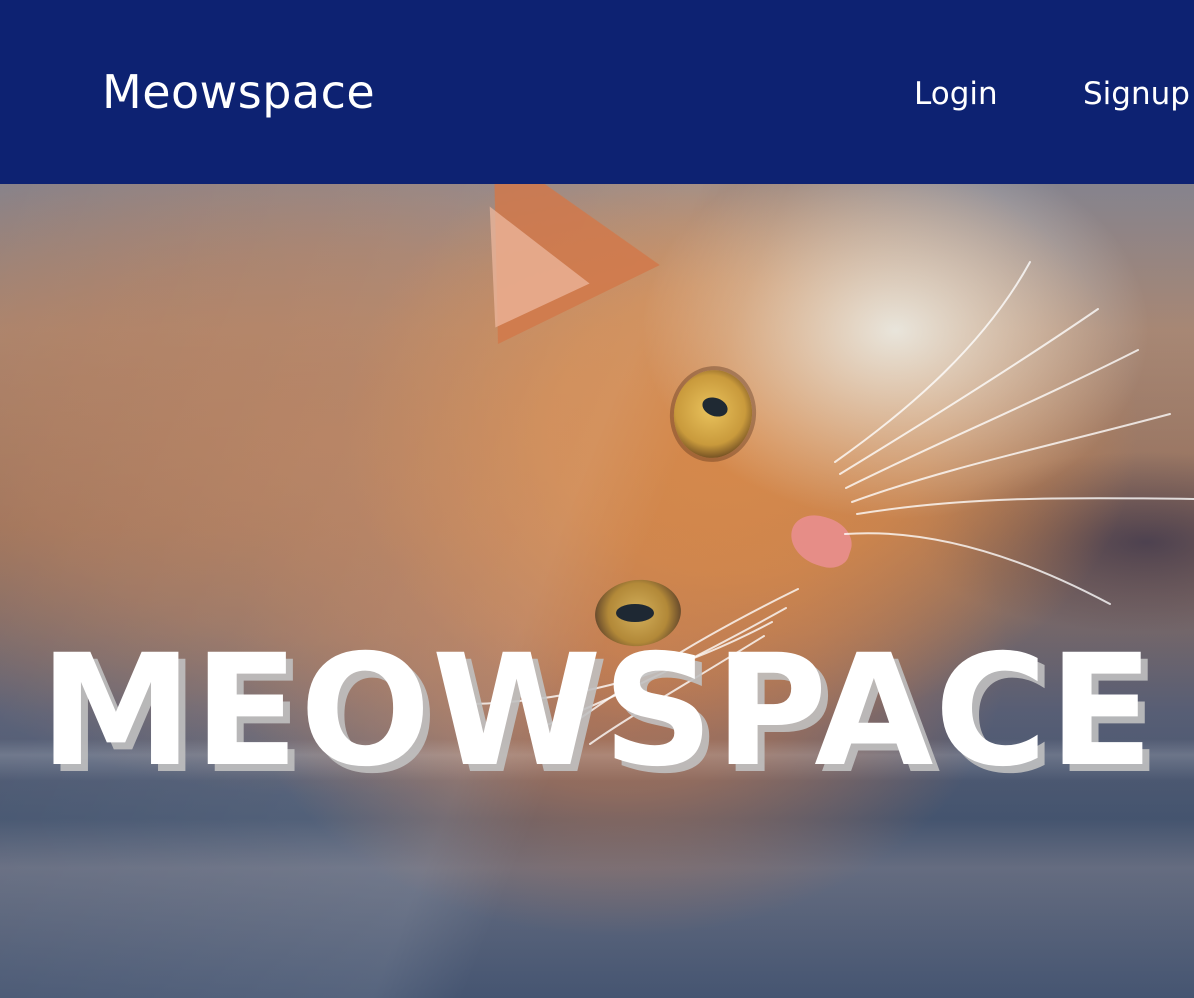 This screenshot has width=1194, height=998. I want to click on signup-link: Signup, so click(1136, 94).